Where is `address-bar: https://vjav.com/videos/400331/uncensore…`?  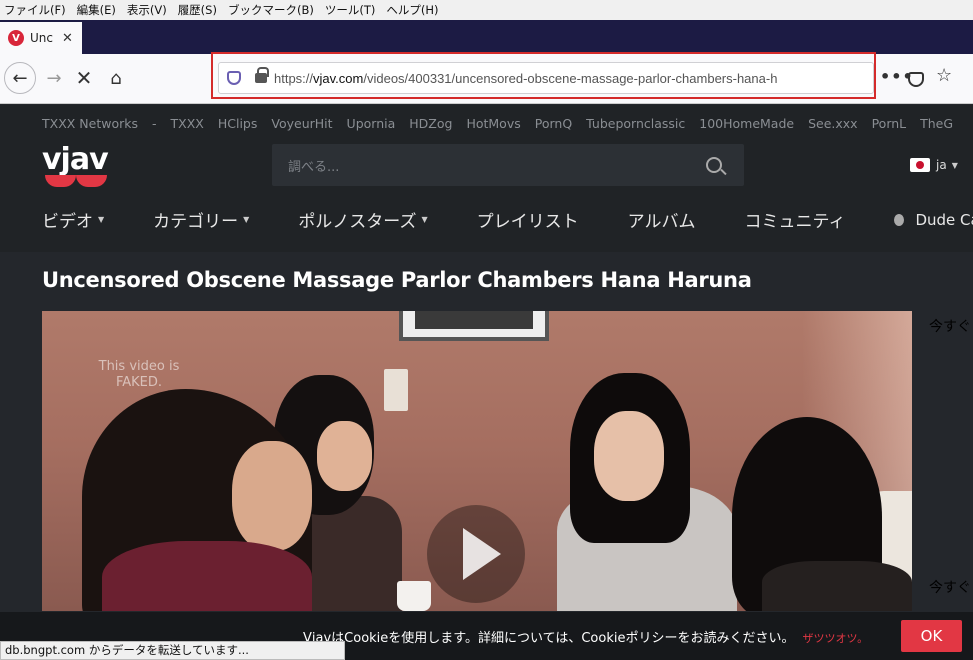 address-bar: https://vjav.com/videos/400331/uncensore… is located at coordinates (546, 78).